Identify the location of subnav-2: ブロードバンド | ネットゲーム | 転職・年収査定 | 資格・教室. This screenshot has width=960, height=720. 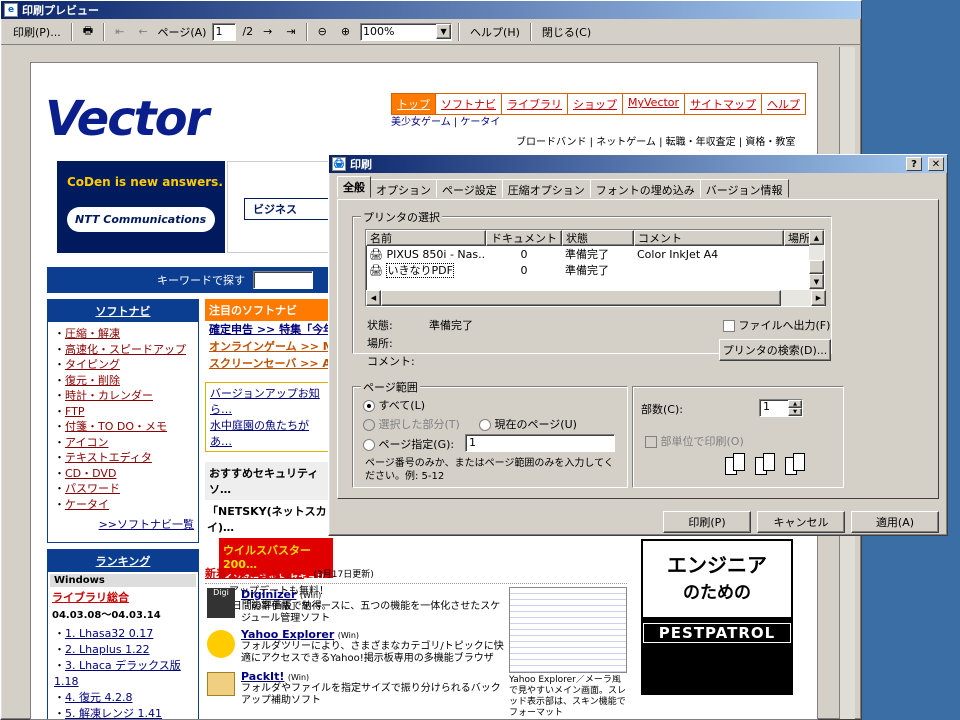
(655, 140).